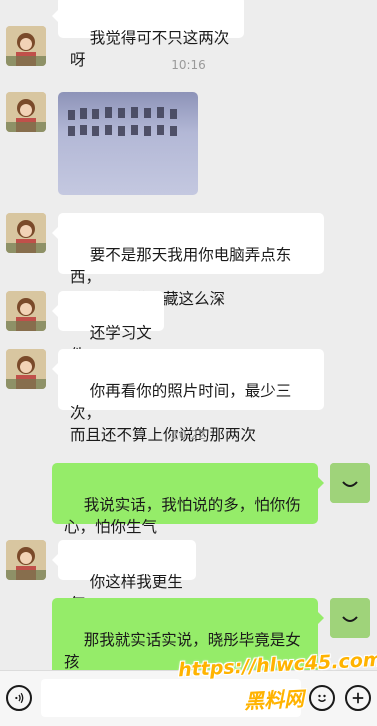 The image size is (377, 726). I want to click on message-bubble: 要不是那天我用你电脑弄点东西， 我都不知道你藏这么深, so click(188, 260).